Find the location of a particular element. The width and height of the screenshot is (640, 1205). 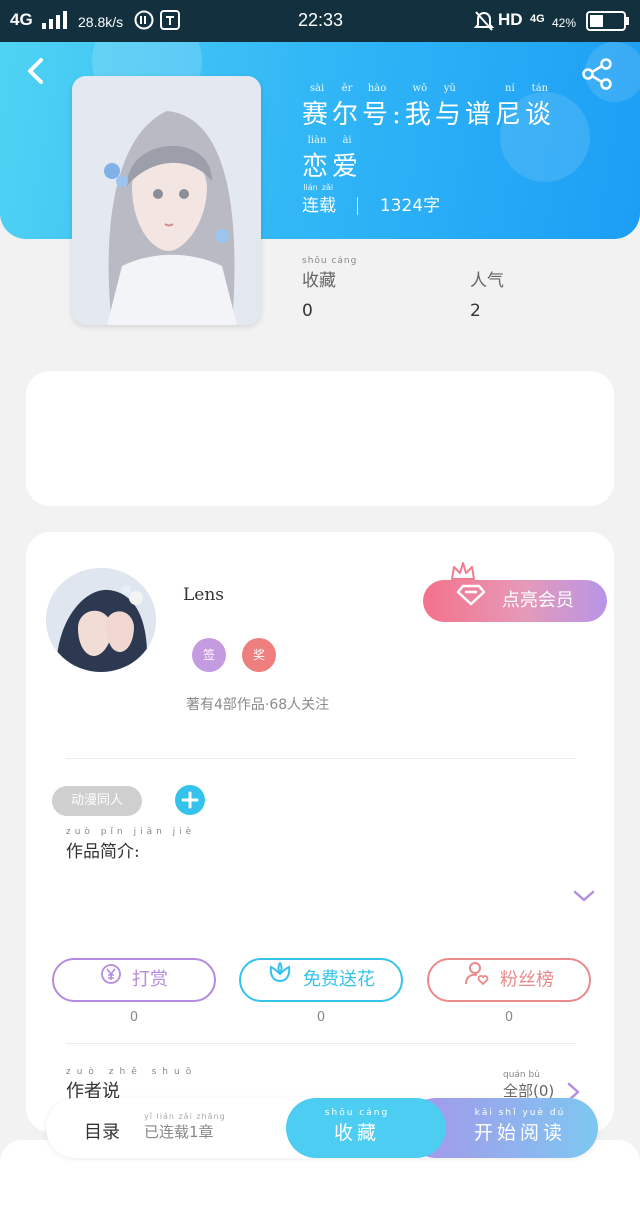

favorite-pinyin: shōu cáng is located at coordinates (357, 1113).